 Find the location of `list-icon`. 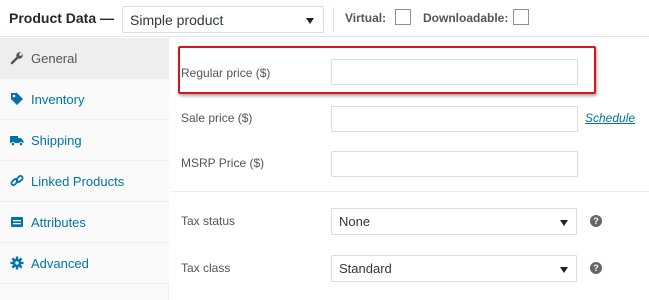

list-icon is located at coordinates (17, 222).